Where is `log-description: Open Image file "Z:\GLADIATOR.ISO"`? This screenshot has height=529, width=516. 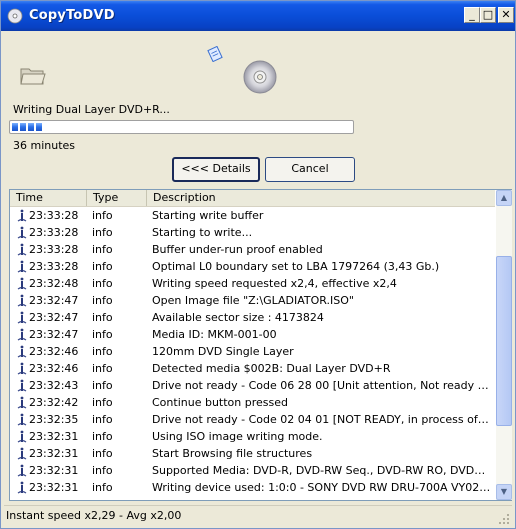
log-description: Open Image file "Z:\GLADIATOR.ISO" is located at coordinates (253, 300).